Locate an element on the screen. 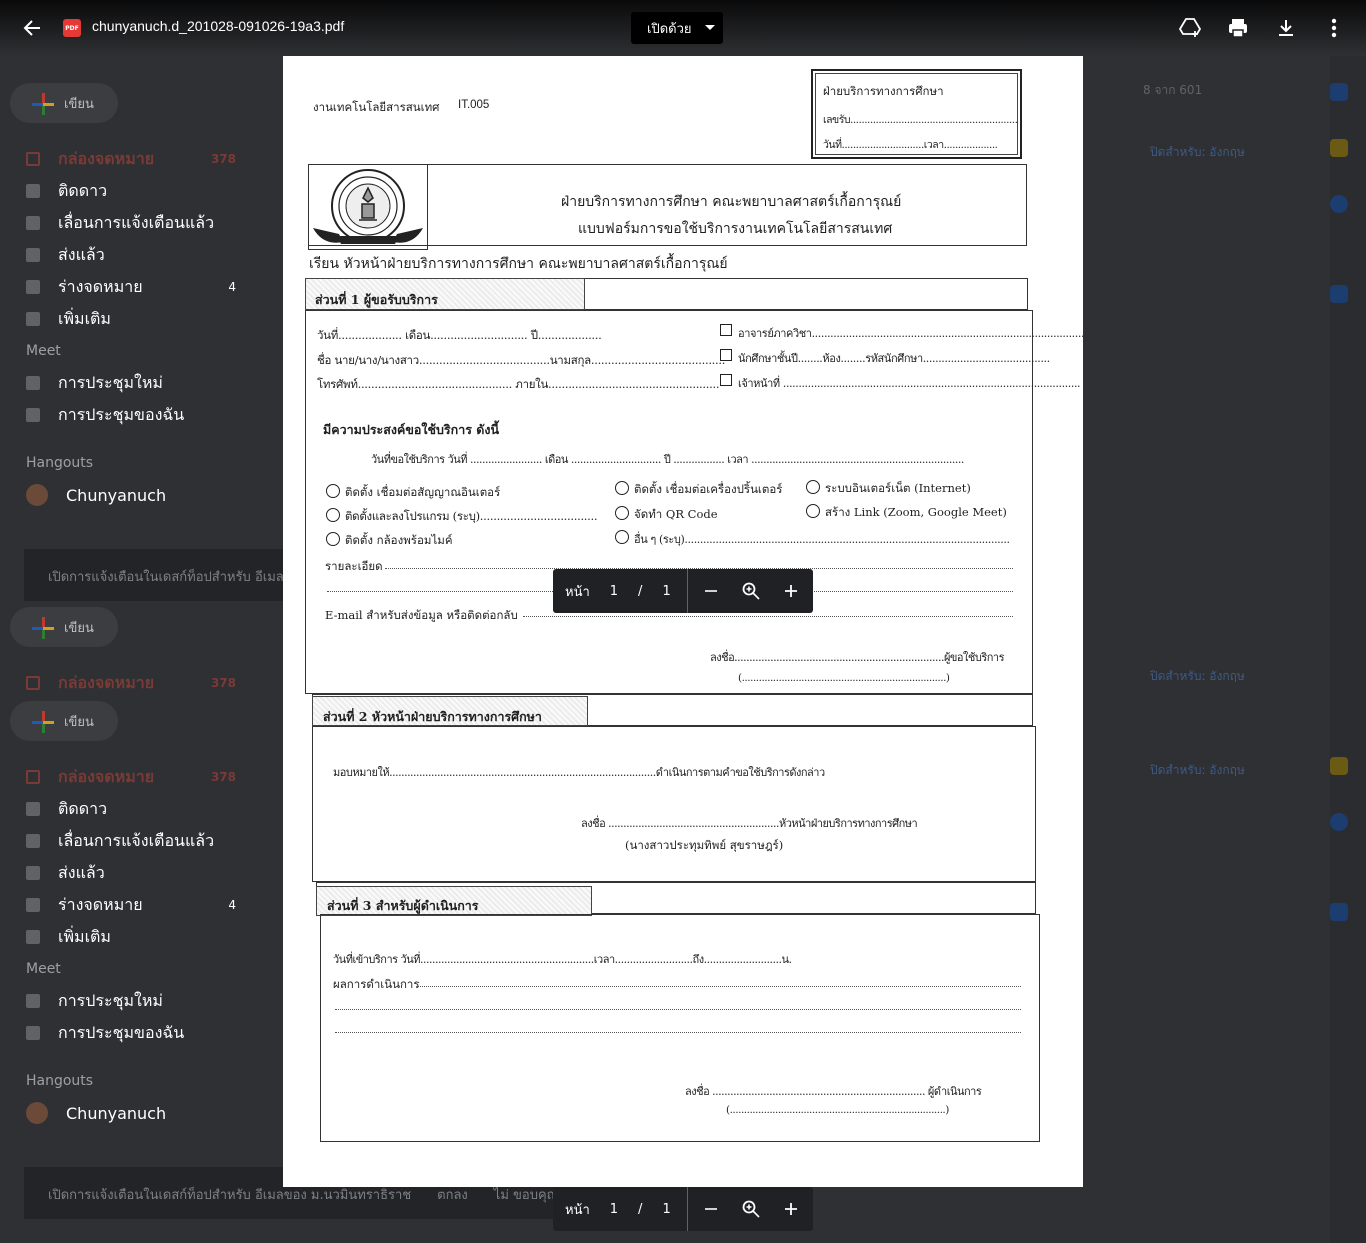 The width and height of the screenshot is (1366, 1243). radio-svc-other is located at coordinates (622, 537).